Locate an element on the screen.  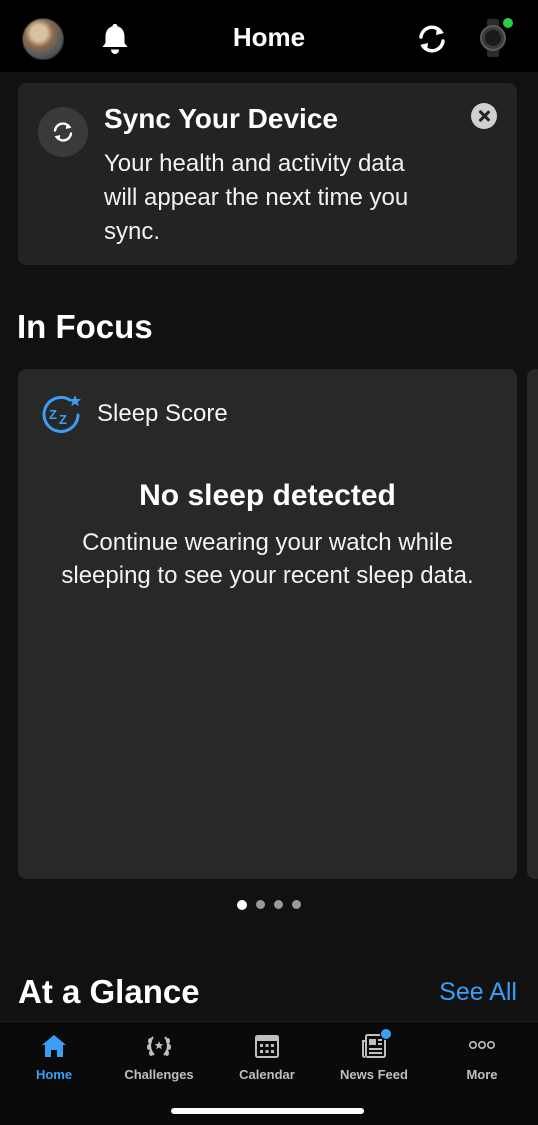
calendar-icon is located at coordinates (267, 1046).